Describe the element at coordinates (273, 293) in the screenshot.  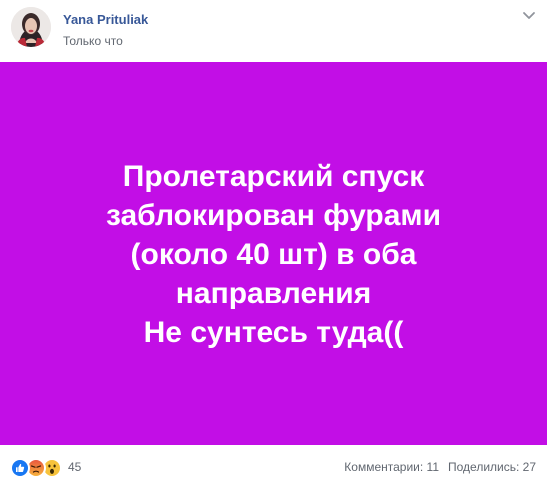
I see `banner-line: направления` at that location.